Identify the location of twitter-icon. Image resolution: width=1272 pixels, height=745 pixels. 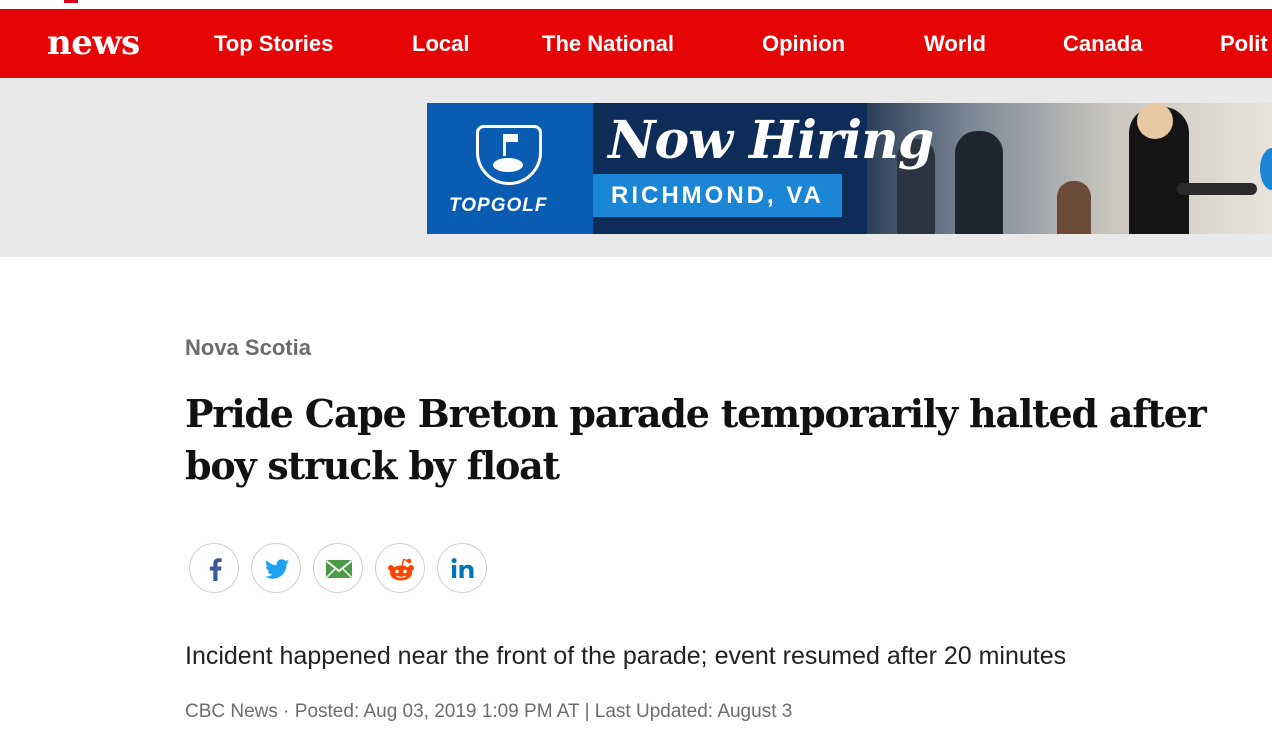
(277, 569).